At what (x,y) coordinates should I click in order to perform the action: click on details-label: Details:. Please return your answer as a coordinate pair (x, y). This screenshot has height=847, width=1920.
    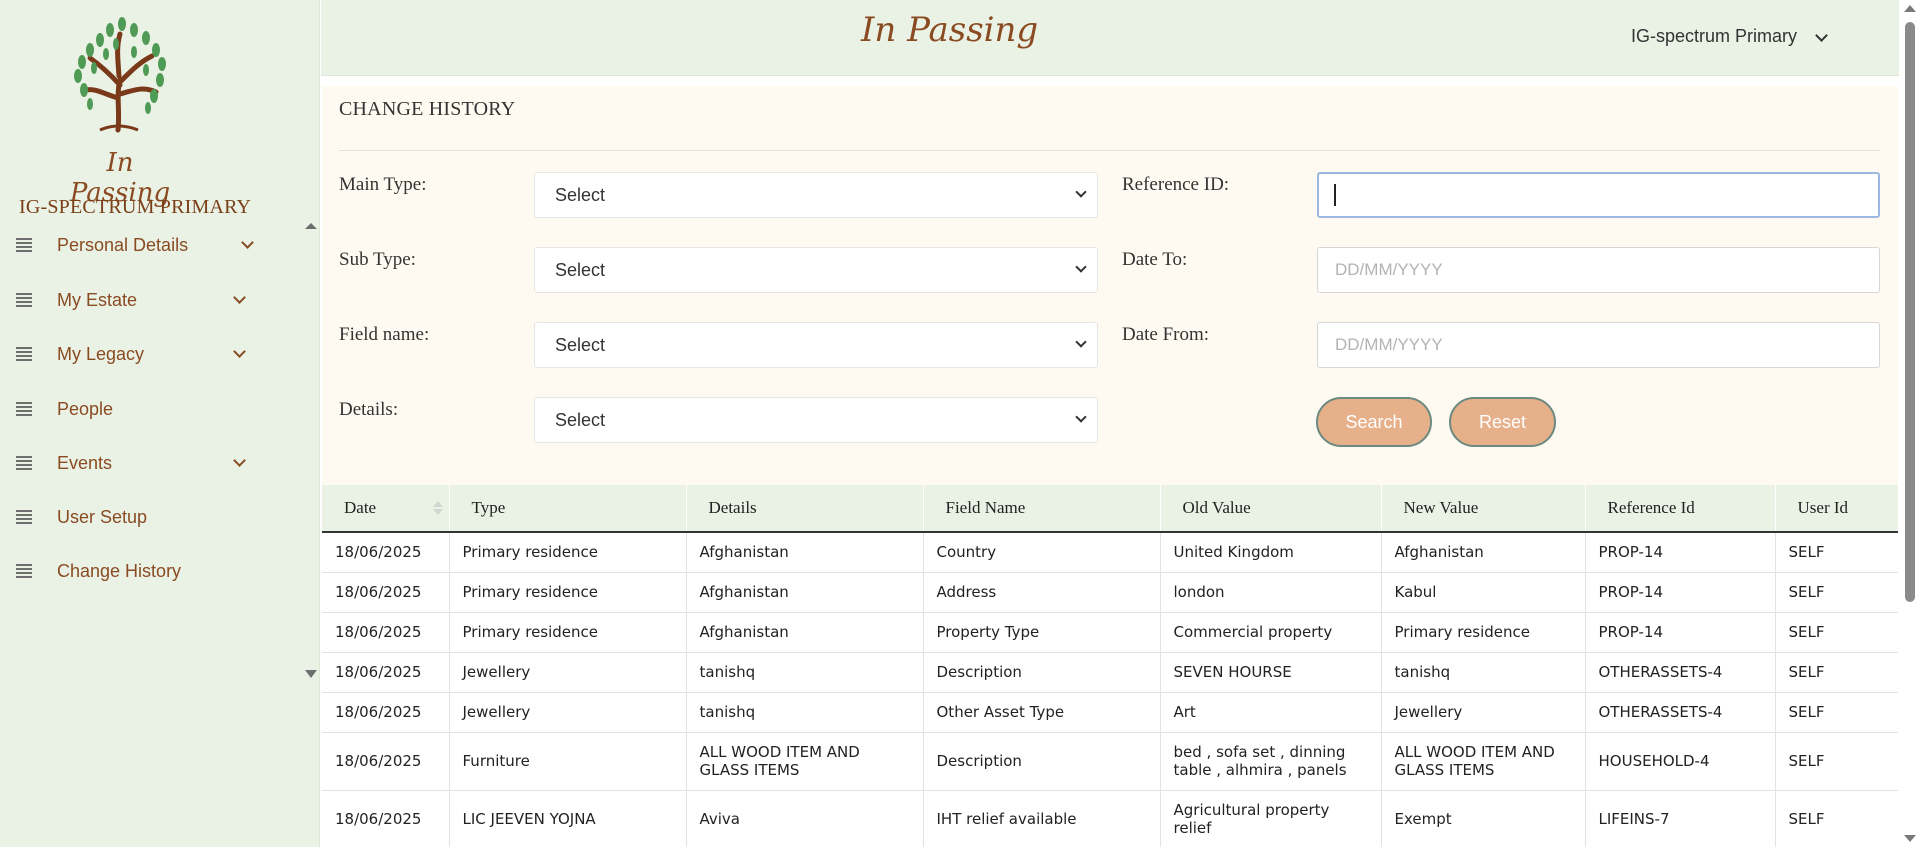
    Looking at the image, I should click on (369, 409).